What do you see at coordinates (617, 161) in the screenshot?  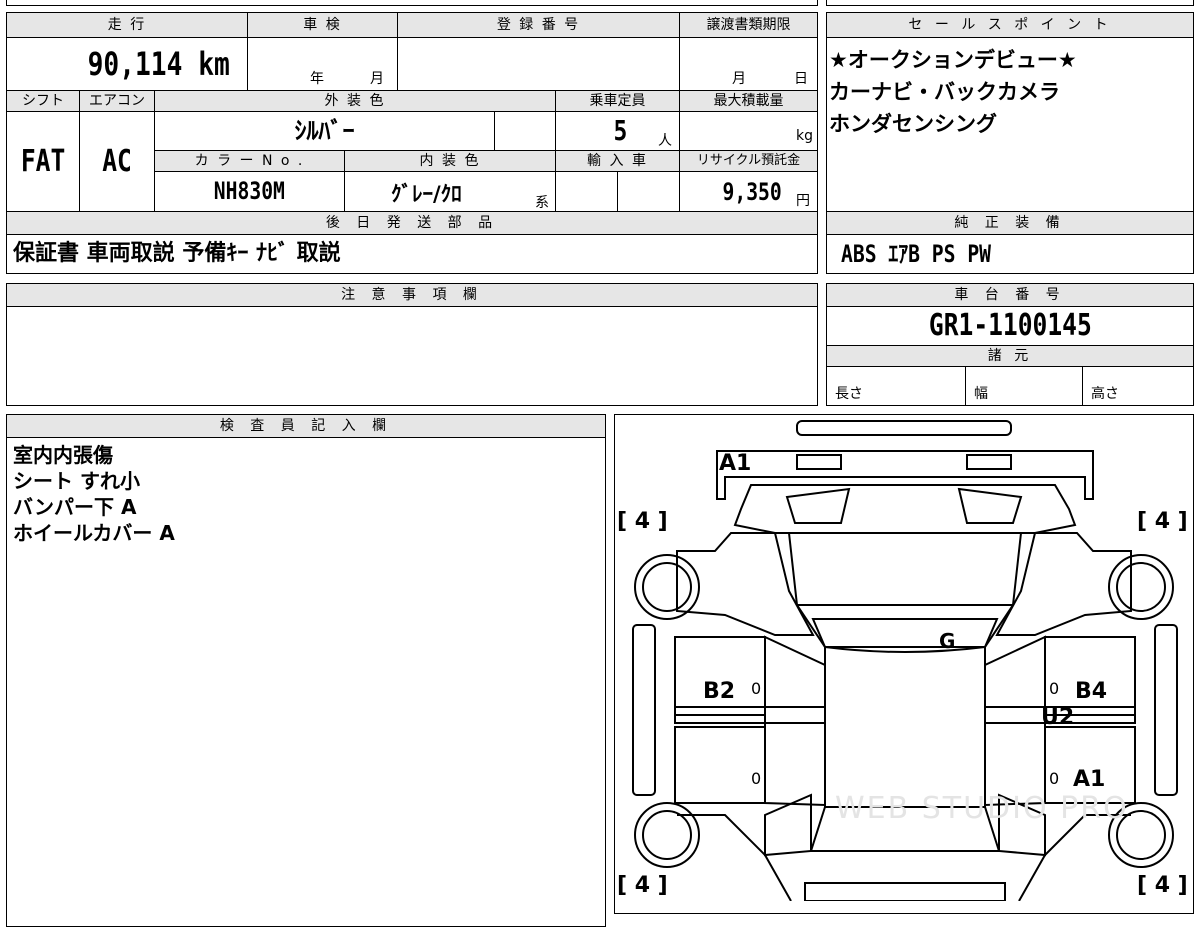 I see `import-header: 輸 入 車` at bounding box center [617, 161].